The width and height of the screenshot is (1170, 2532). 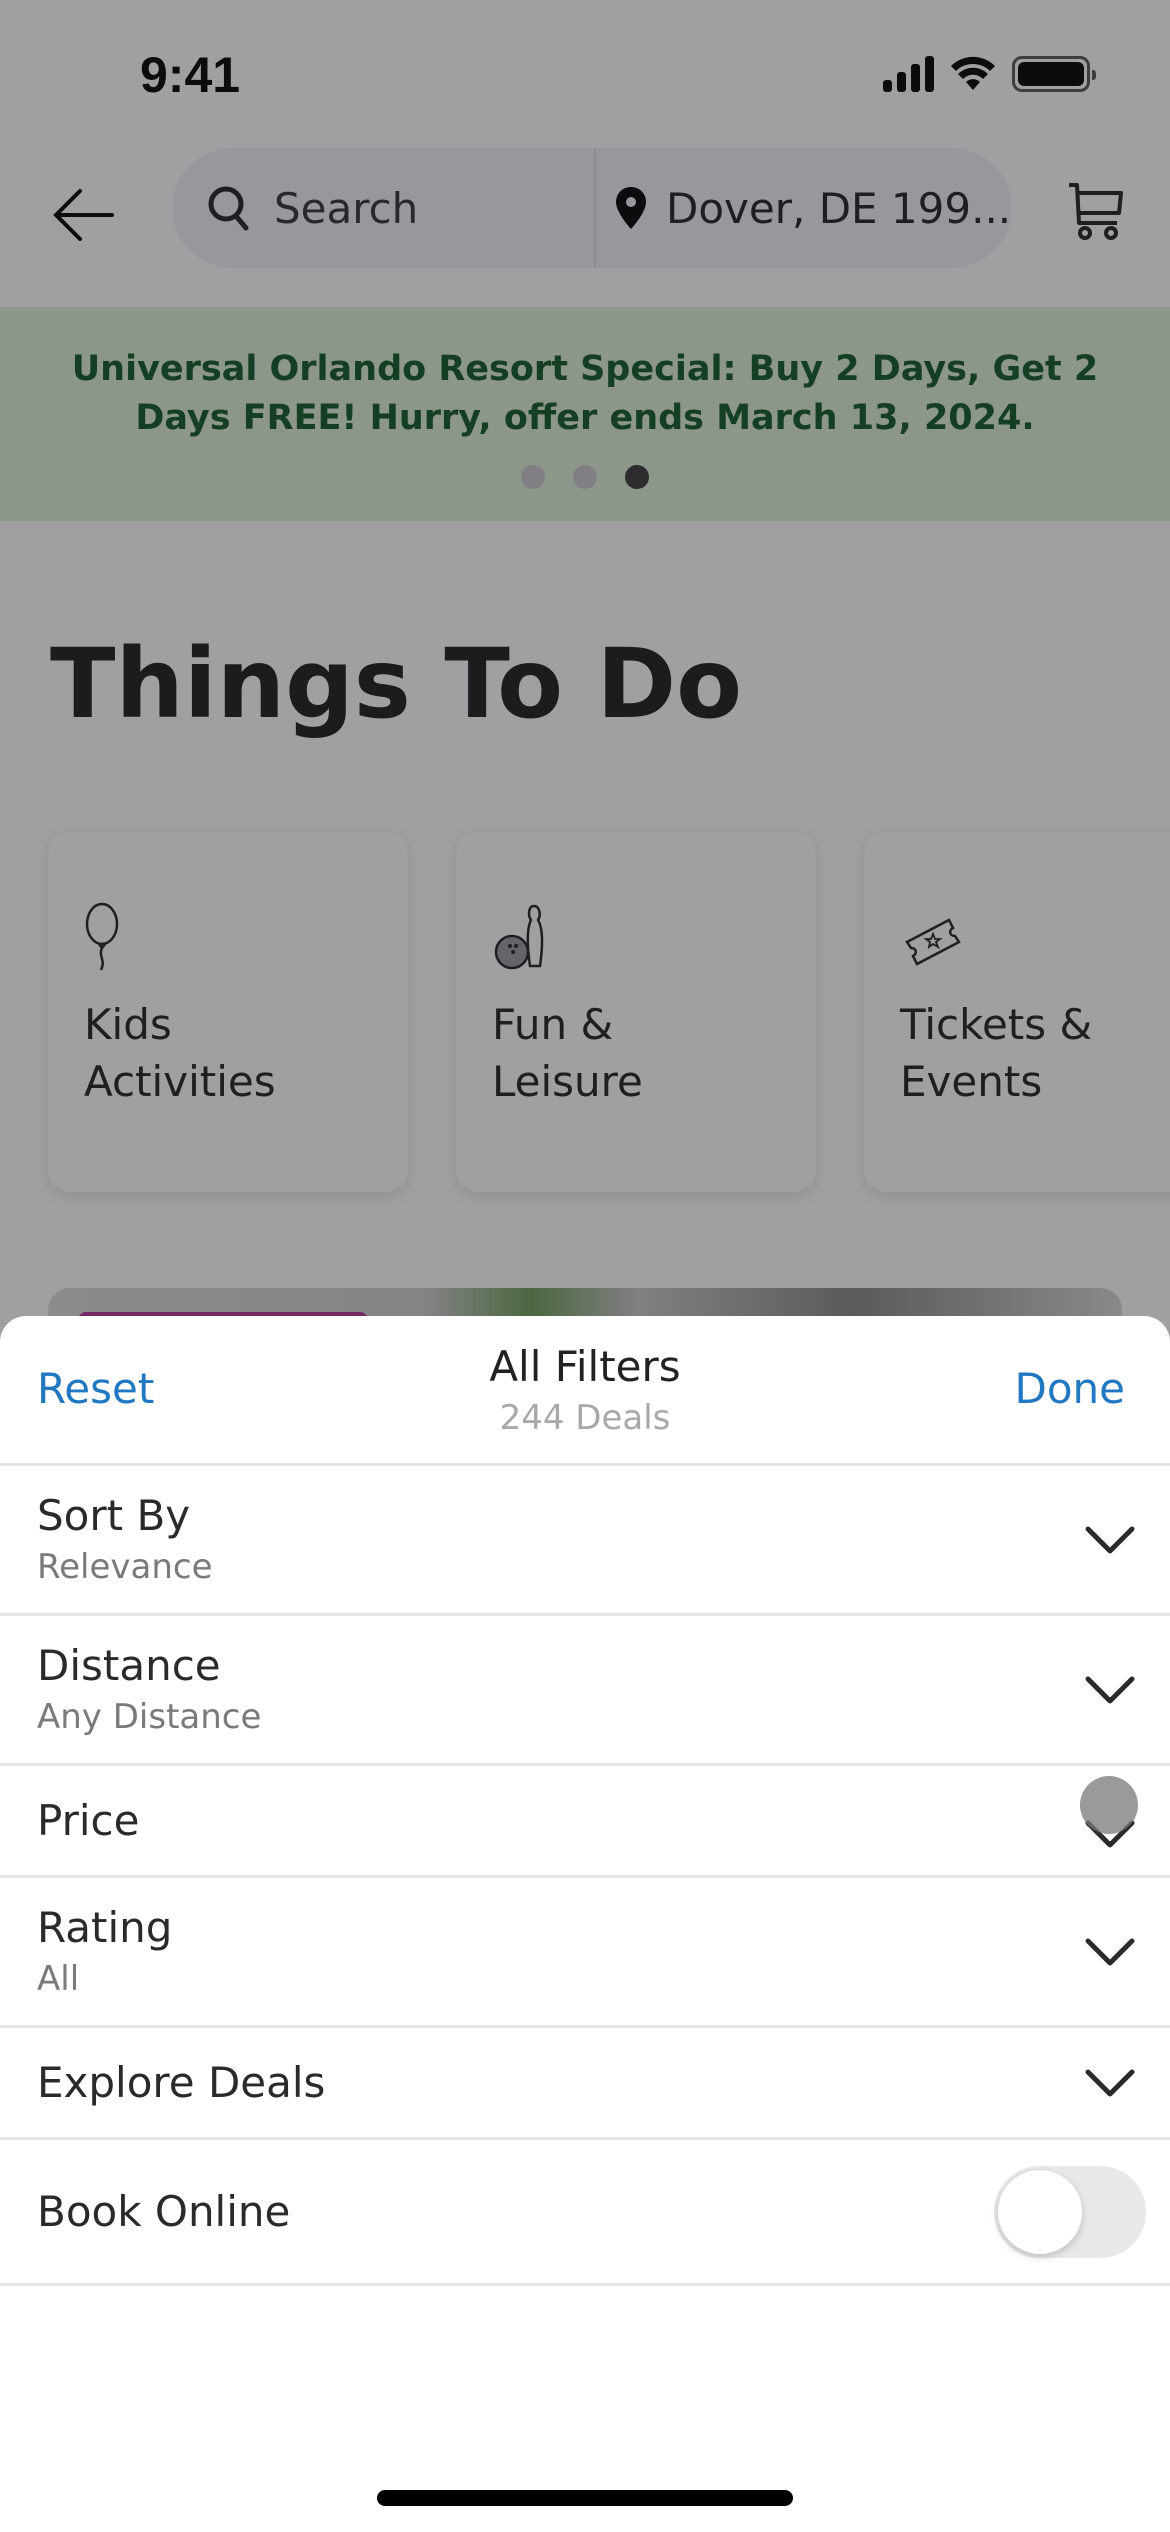 I want to click on filter-explore-deals: Explore Deals, so click(x=585, y=2084).